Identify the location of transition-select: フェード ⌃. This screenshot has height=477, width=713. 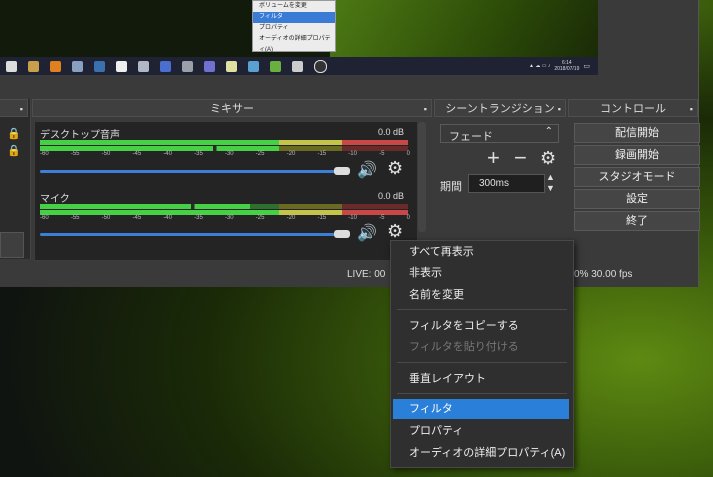
(499, 133).